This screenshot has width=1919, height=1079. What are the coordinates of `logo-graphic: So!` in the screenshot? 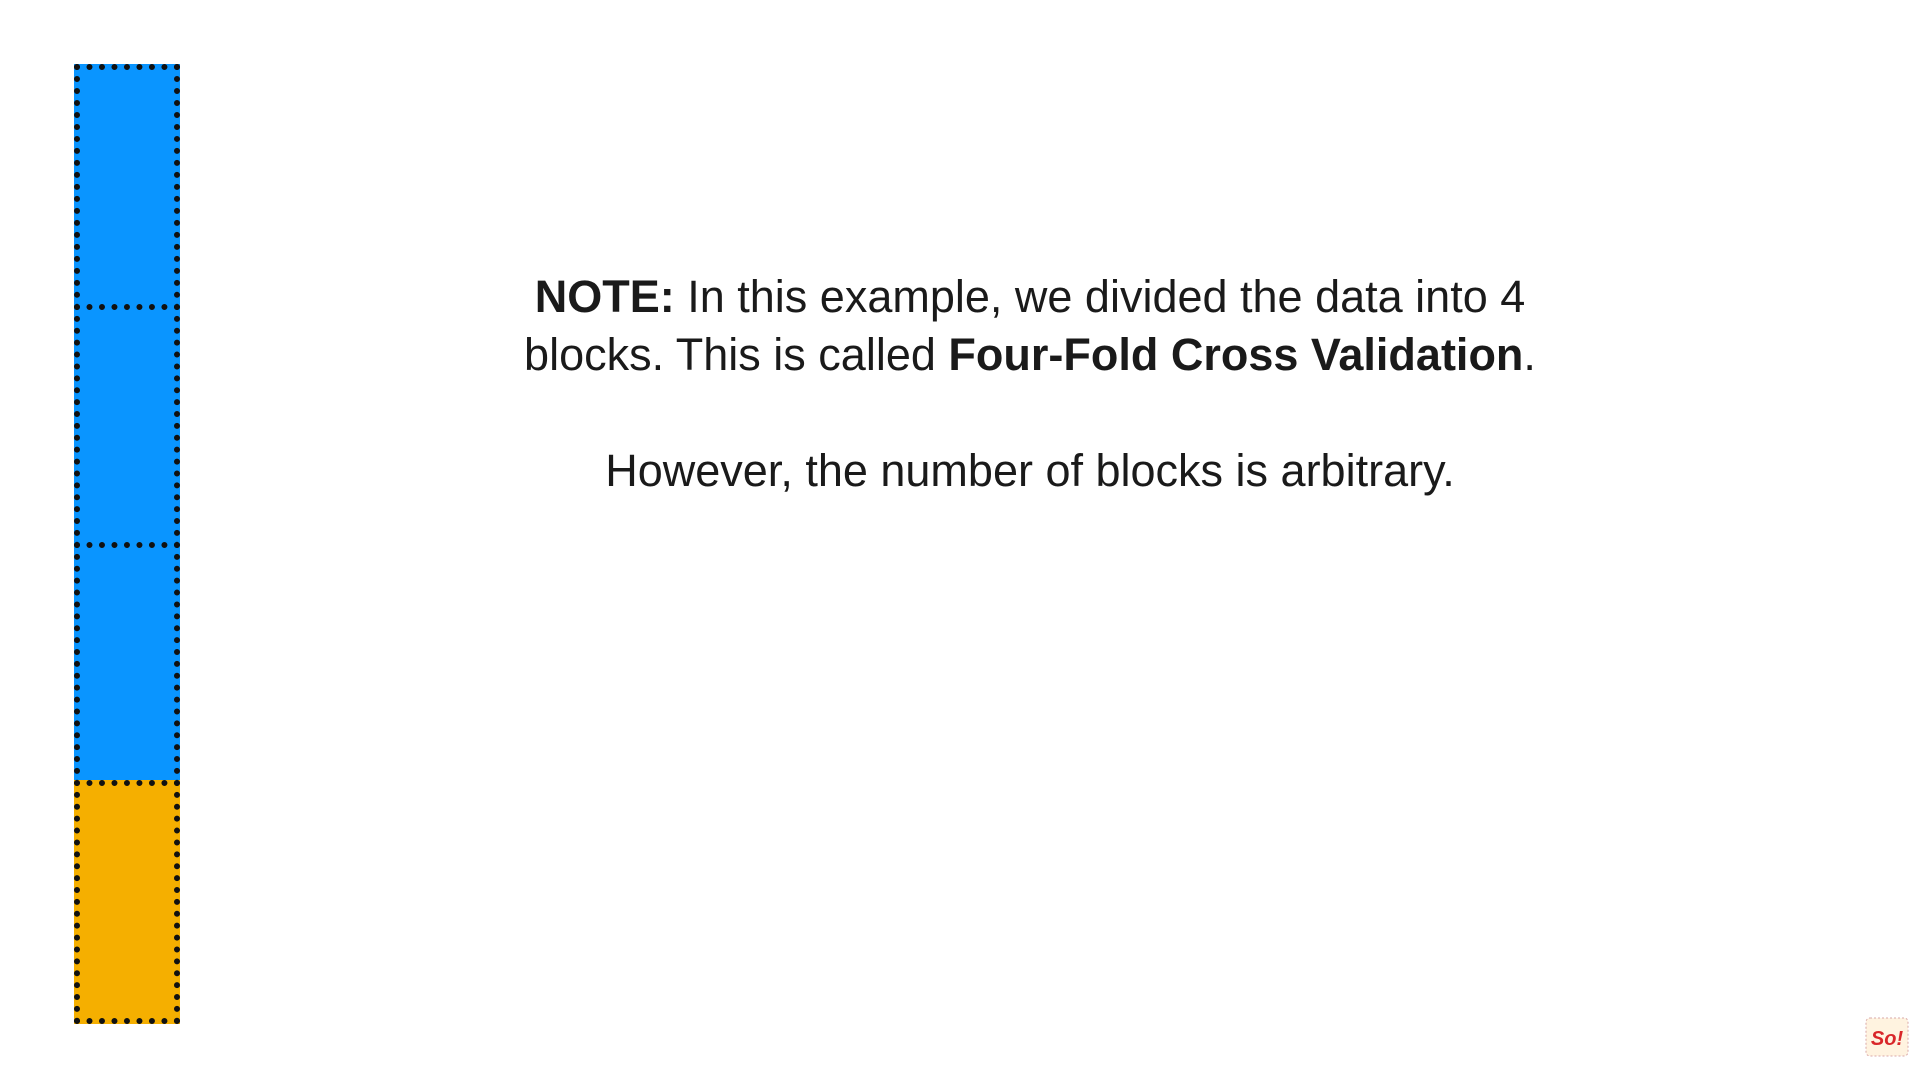 It's located at (1887, 1037).